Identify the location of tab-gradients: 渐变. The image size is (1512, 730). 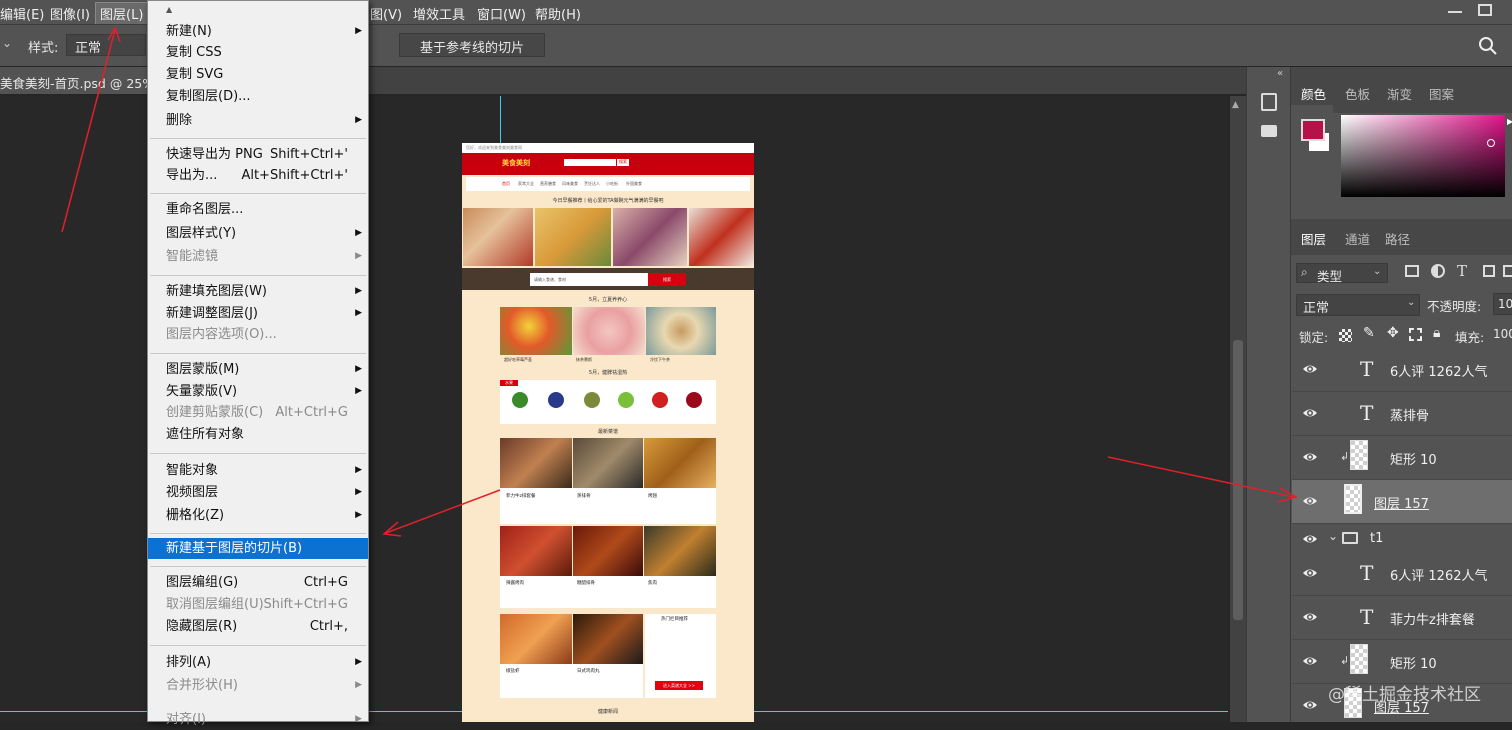
(1399, 93).